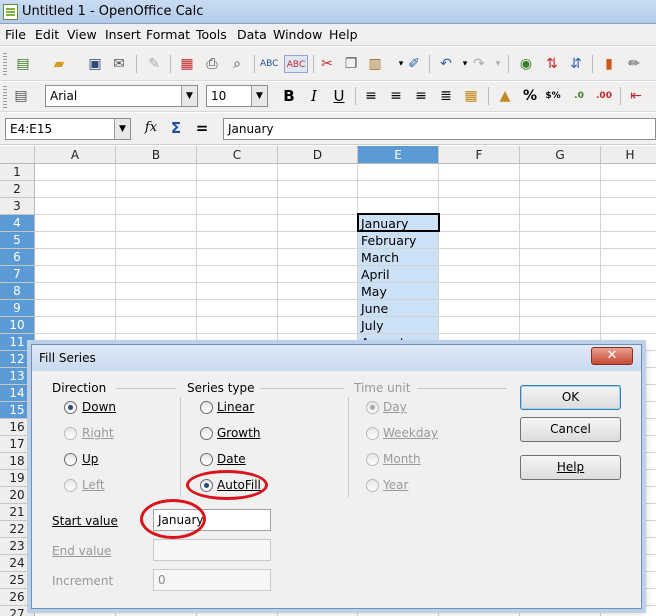 Image resolution: width=656 pixels, height=616 pixels. What do you see at coordinates (17, 376) in the screenshot?
I see `row-header-13: 13` at bounding box center [17, 376].